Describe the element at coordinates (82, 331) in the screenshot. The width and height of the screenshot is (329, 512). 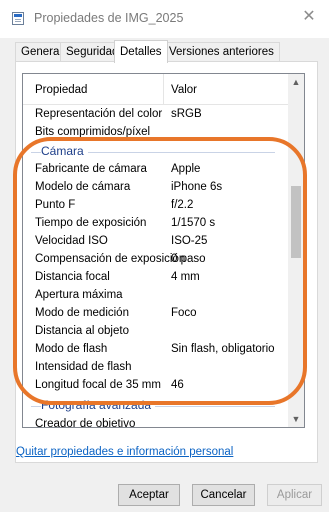
I see `property-name: Distancia al objeto` at that location.